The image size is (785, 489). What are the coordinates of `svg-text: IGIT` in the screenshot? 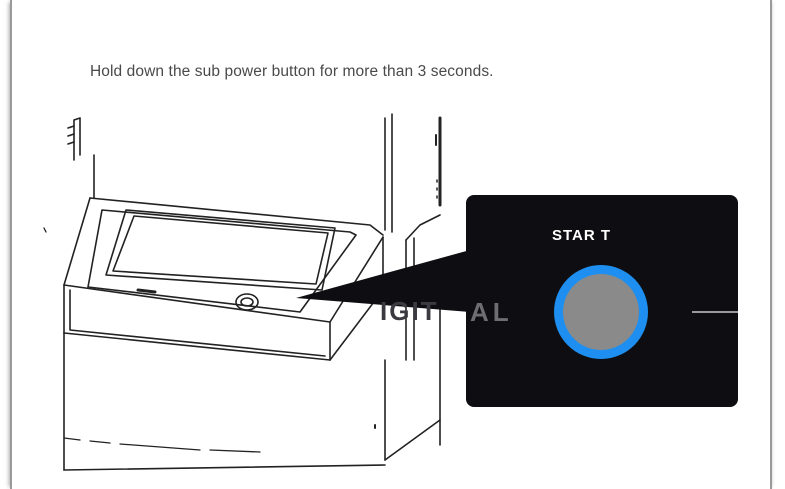 It's located at (409, 311).